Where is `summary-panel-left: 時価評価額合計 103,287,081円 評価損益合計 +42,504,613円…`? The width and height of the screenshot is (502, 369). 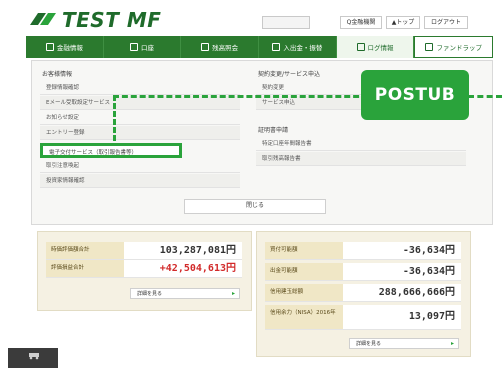 summary-panel-left: 時価評価額合計 103,287,081円 評価損益合計 +42,504,613円… is located at coordinates (144, 271).